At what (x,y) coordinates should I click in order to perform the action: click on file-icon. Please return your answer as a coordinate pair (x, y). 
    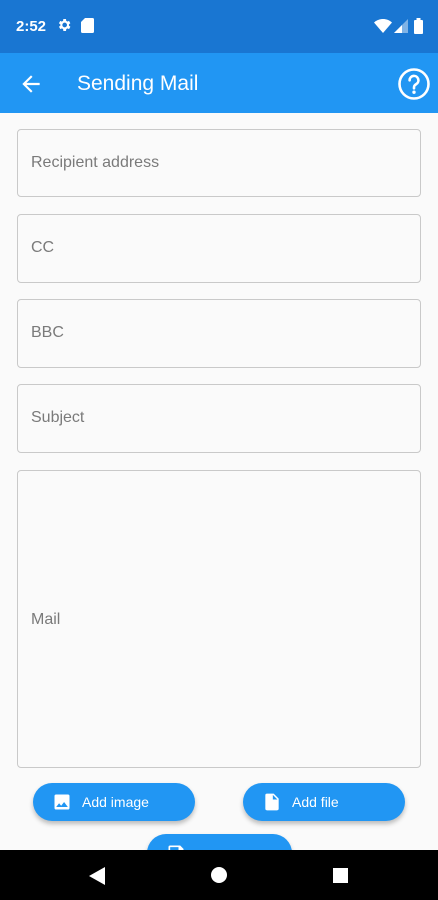
    Looking at the image, I should click on (272, 803).